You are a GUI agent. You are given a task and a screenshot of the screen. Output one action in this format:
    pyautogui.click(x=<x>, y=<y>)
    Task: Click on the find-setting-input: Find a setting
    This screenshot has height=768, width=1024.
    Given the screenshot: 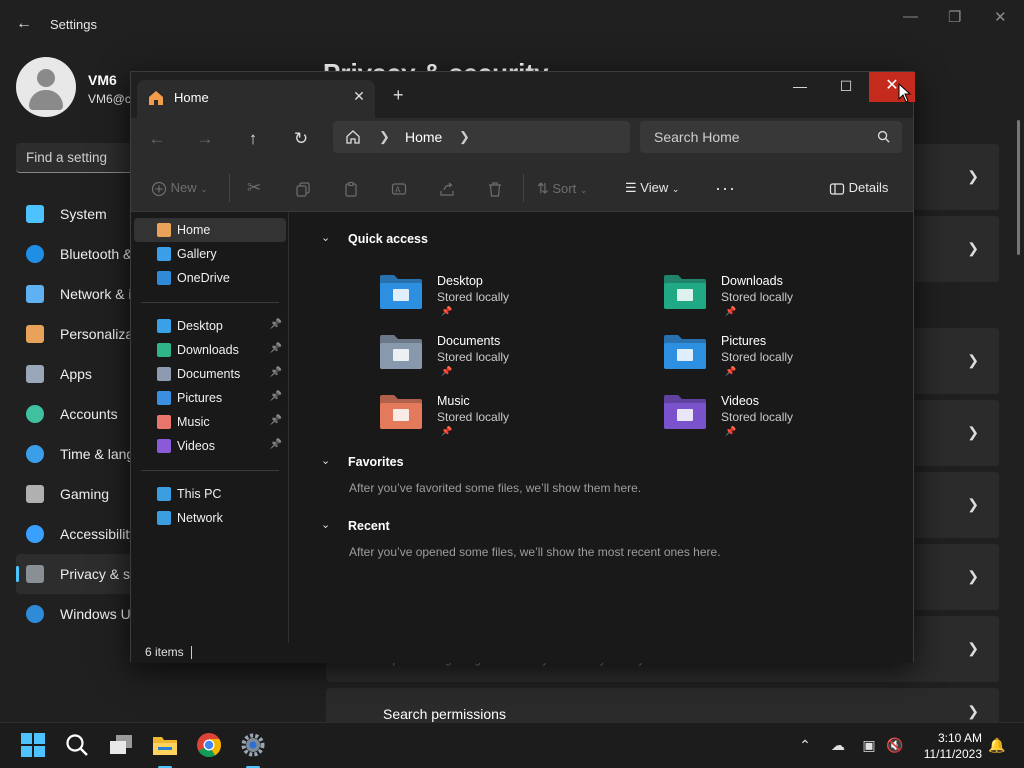 What is the action you would take?
    pyautogui.click(x=76, y=158)
    